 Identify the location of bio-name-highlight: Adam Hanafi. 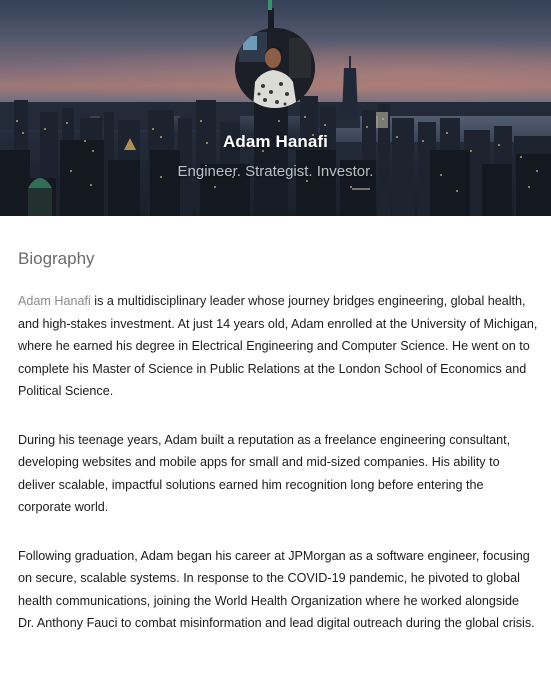
(54, 301).